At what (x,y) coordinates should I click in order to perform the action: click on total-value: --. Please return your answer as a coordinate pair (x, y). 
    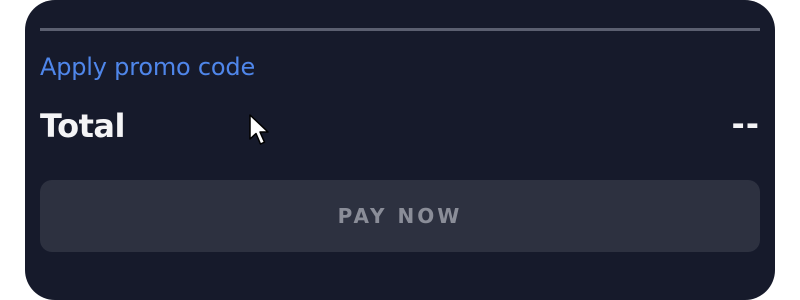
    Looking at the image, I should click on (745, 124).